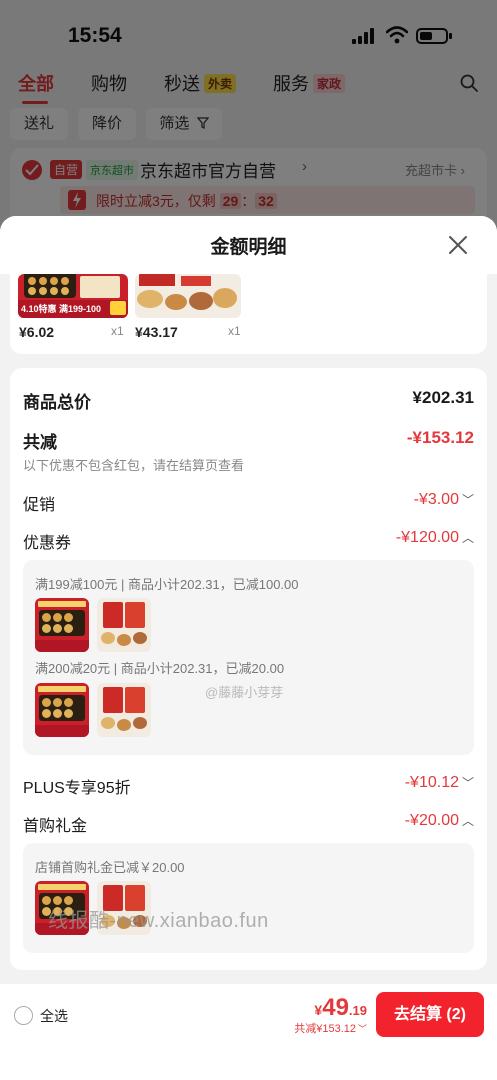 The image size is (497, 1080). Describe the element at coordinates (431, 782) in the screenshot. I see `plus-discount-value: -¥10.12` at that location.